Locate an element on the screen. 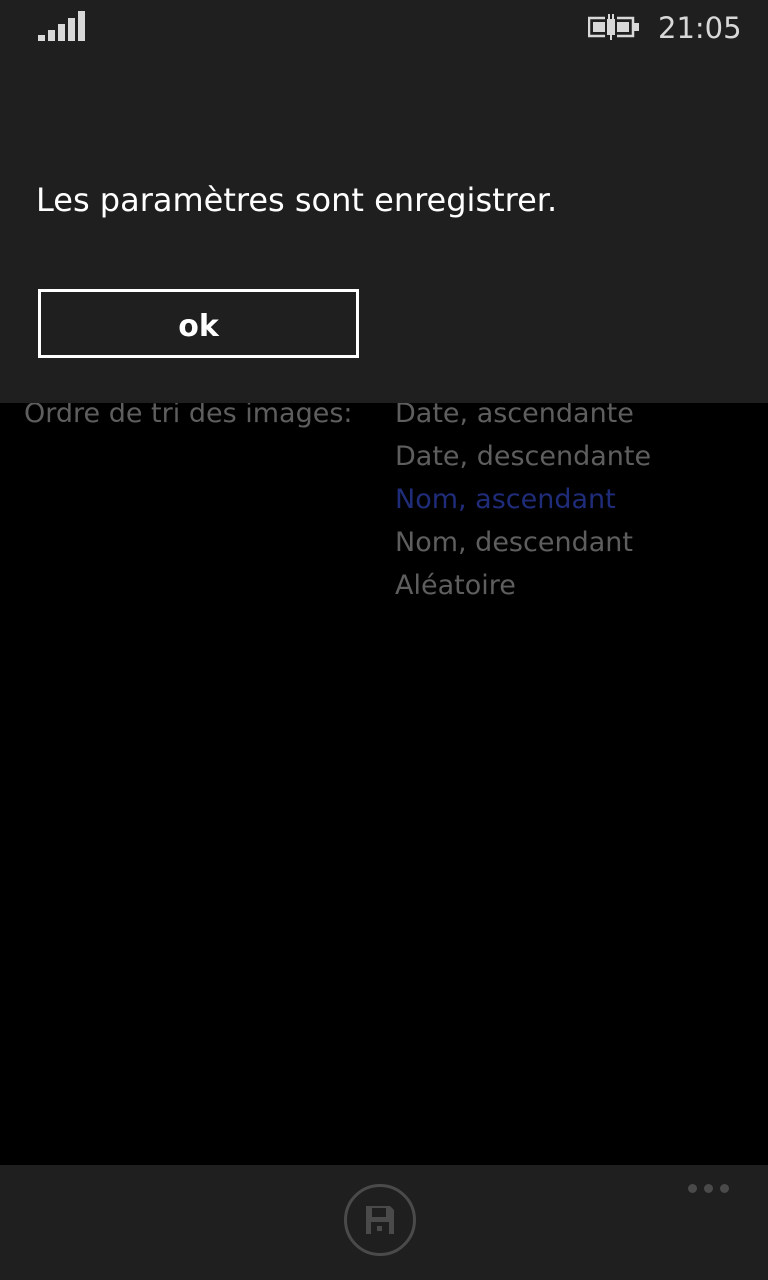 This screenshot has width=768, height=1280. dialog-message: Les paramètres sont enregistrer. is located at coordinates (297, 200).